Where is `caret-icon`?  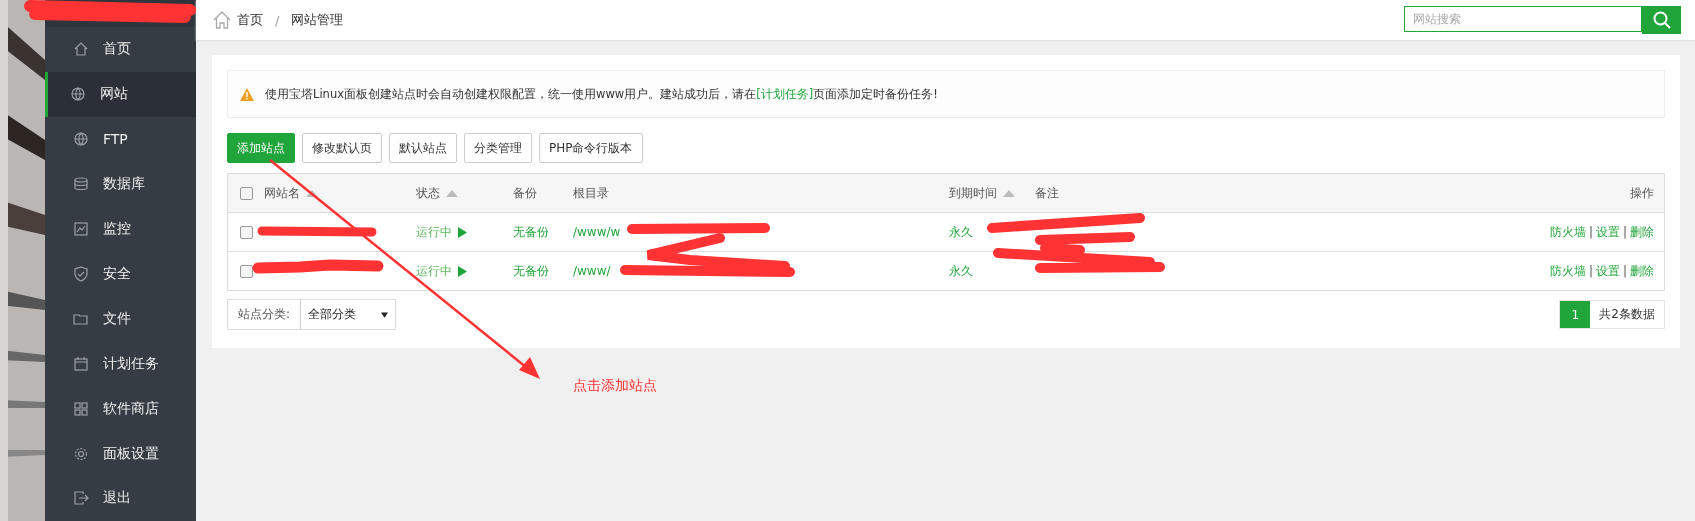 caret-icon is located at coordinates (385, 314).